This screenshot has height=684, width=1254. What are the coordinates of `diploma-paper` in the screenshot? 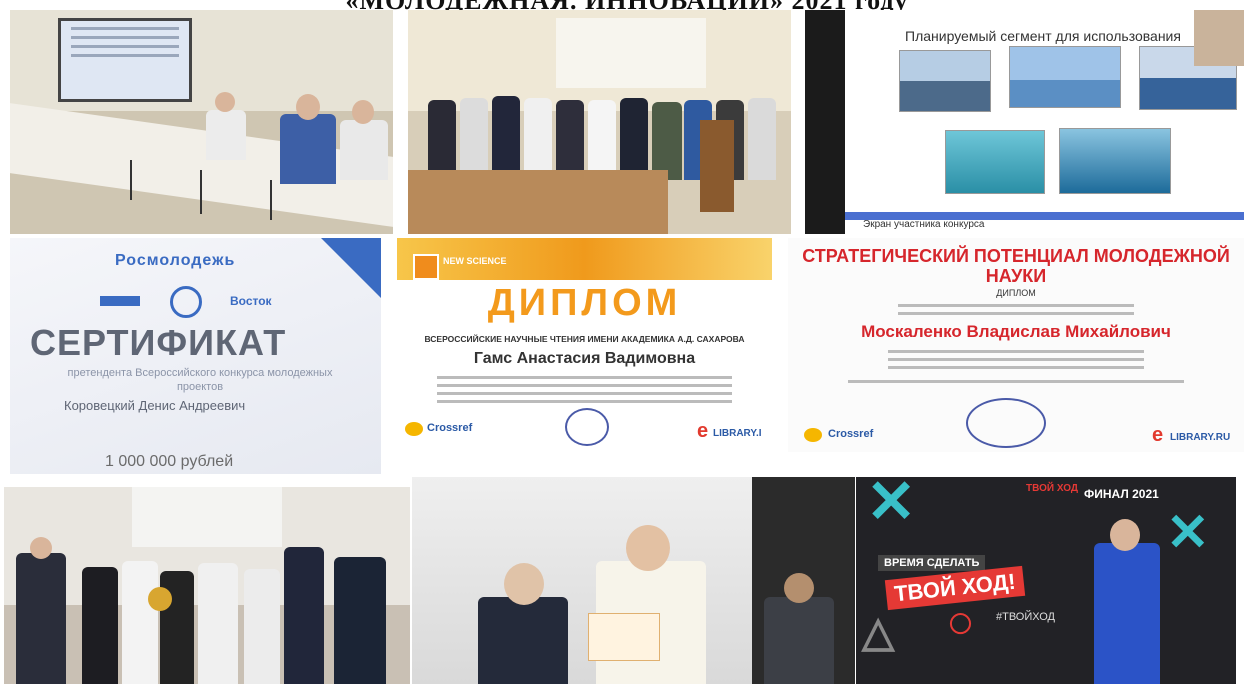 It's located at (624, 637).